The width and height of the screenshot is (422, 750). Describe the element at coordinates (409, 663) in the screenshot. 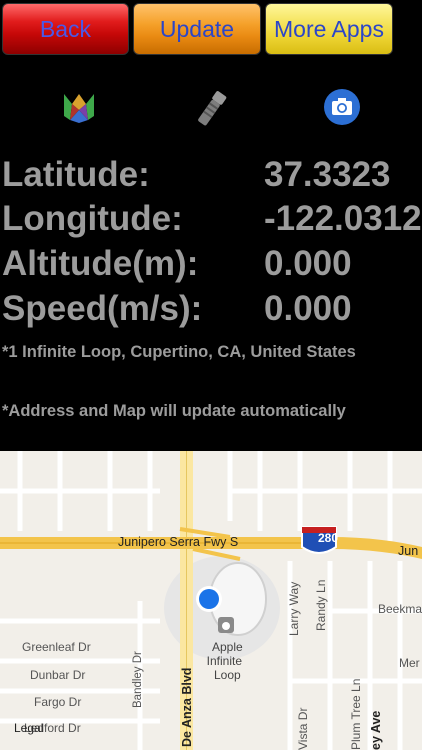

I see `street-mer: Mer` at that location.